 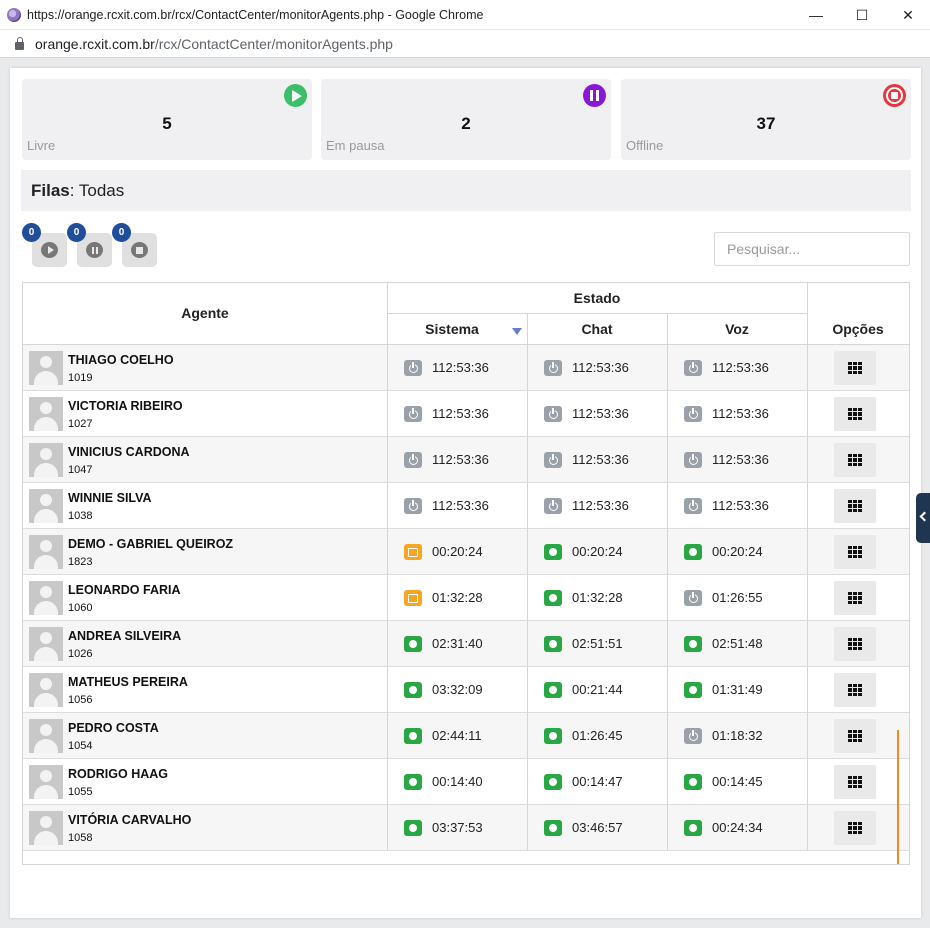 I want to click on header-opcoes: Opções, so click(x=858, y=329).